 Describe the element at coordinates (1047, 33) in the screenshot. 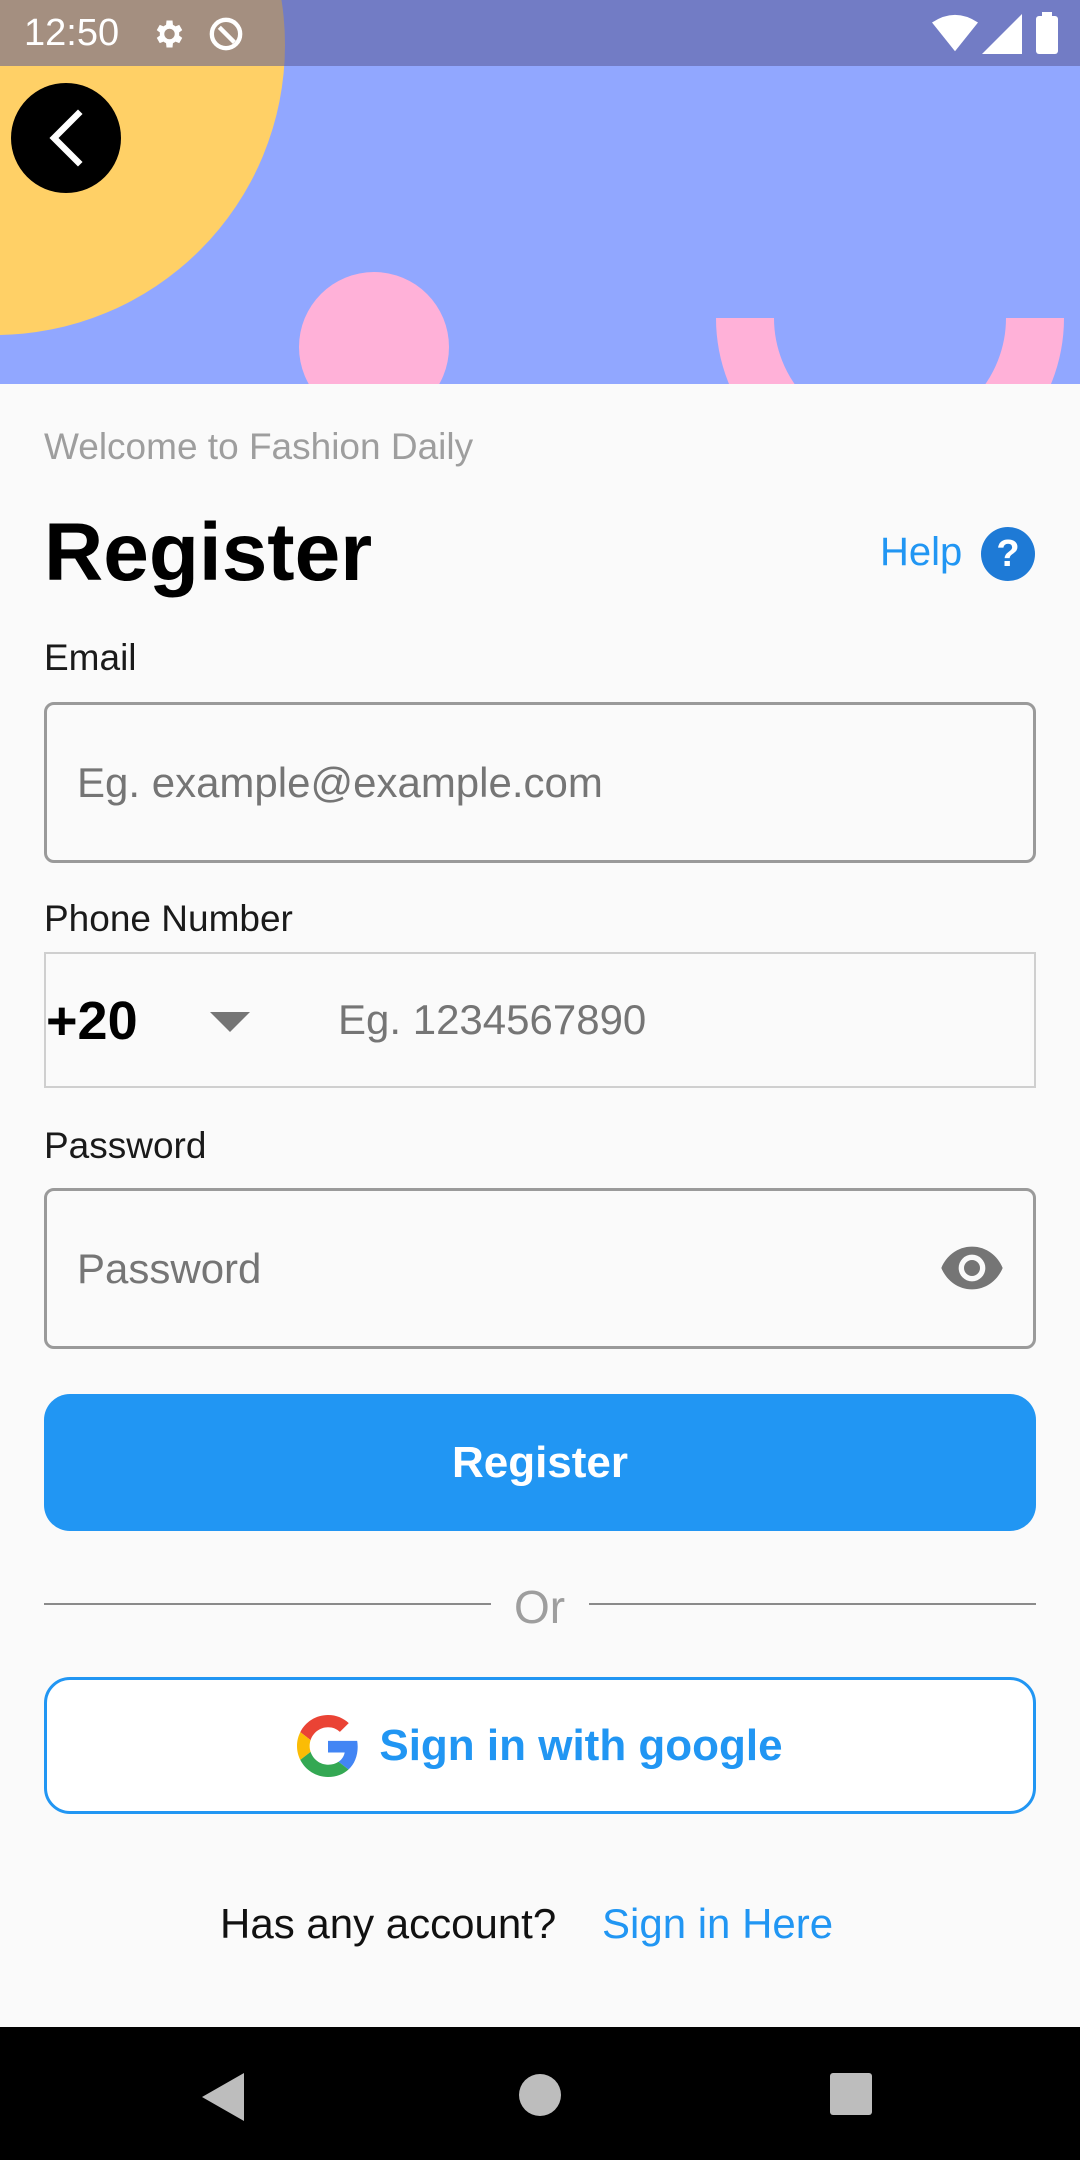

I see `battery-icon` at that location.